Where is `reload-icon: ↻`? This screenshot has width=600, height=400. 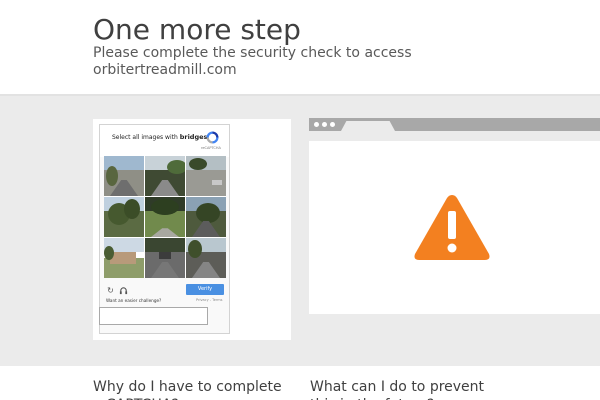
reload-icon: ↻ is located at coordinates (110, 290).